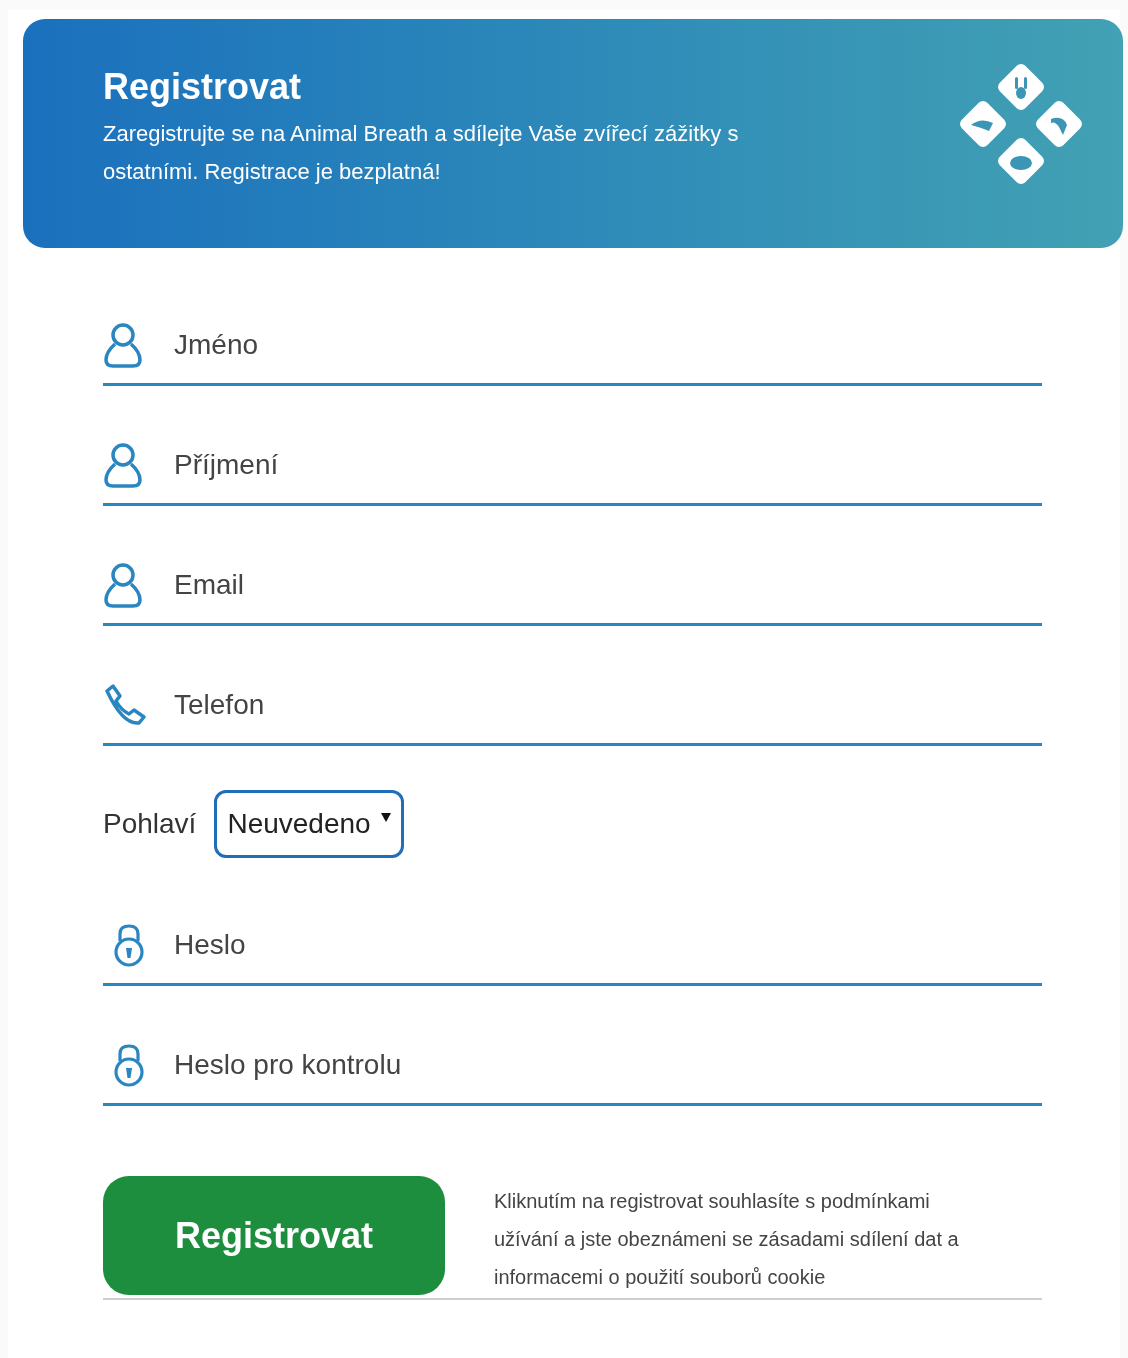 This screenshot has height=1358, width=1128. I want to click on input-field: Heslo pro kontrolu, so click(608, 1064).